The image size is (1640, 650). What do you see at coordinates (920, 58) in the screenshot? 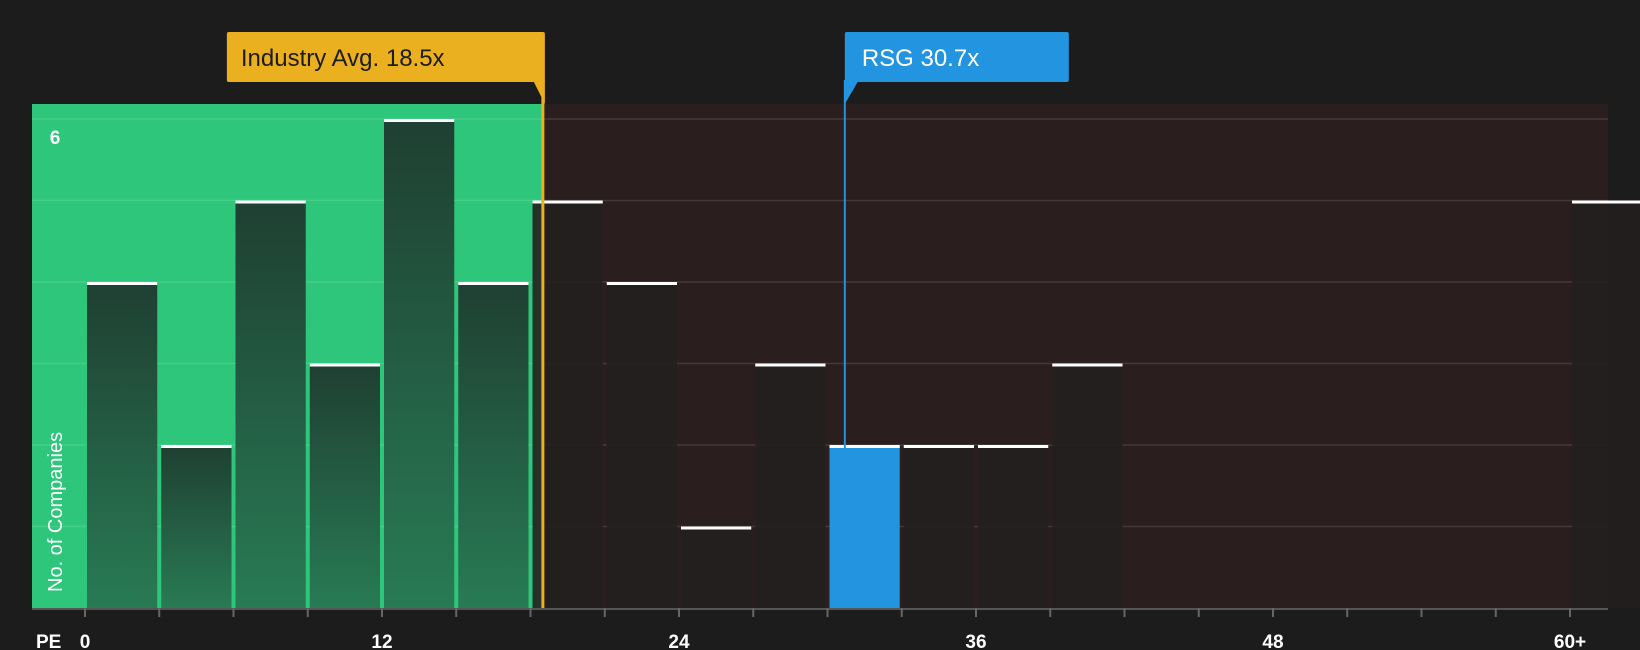
I see `rsg-label: RSG 30.7x` at bounding box center [920, 58].